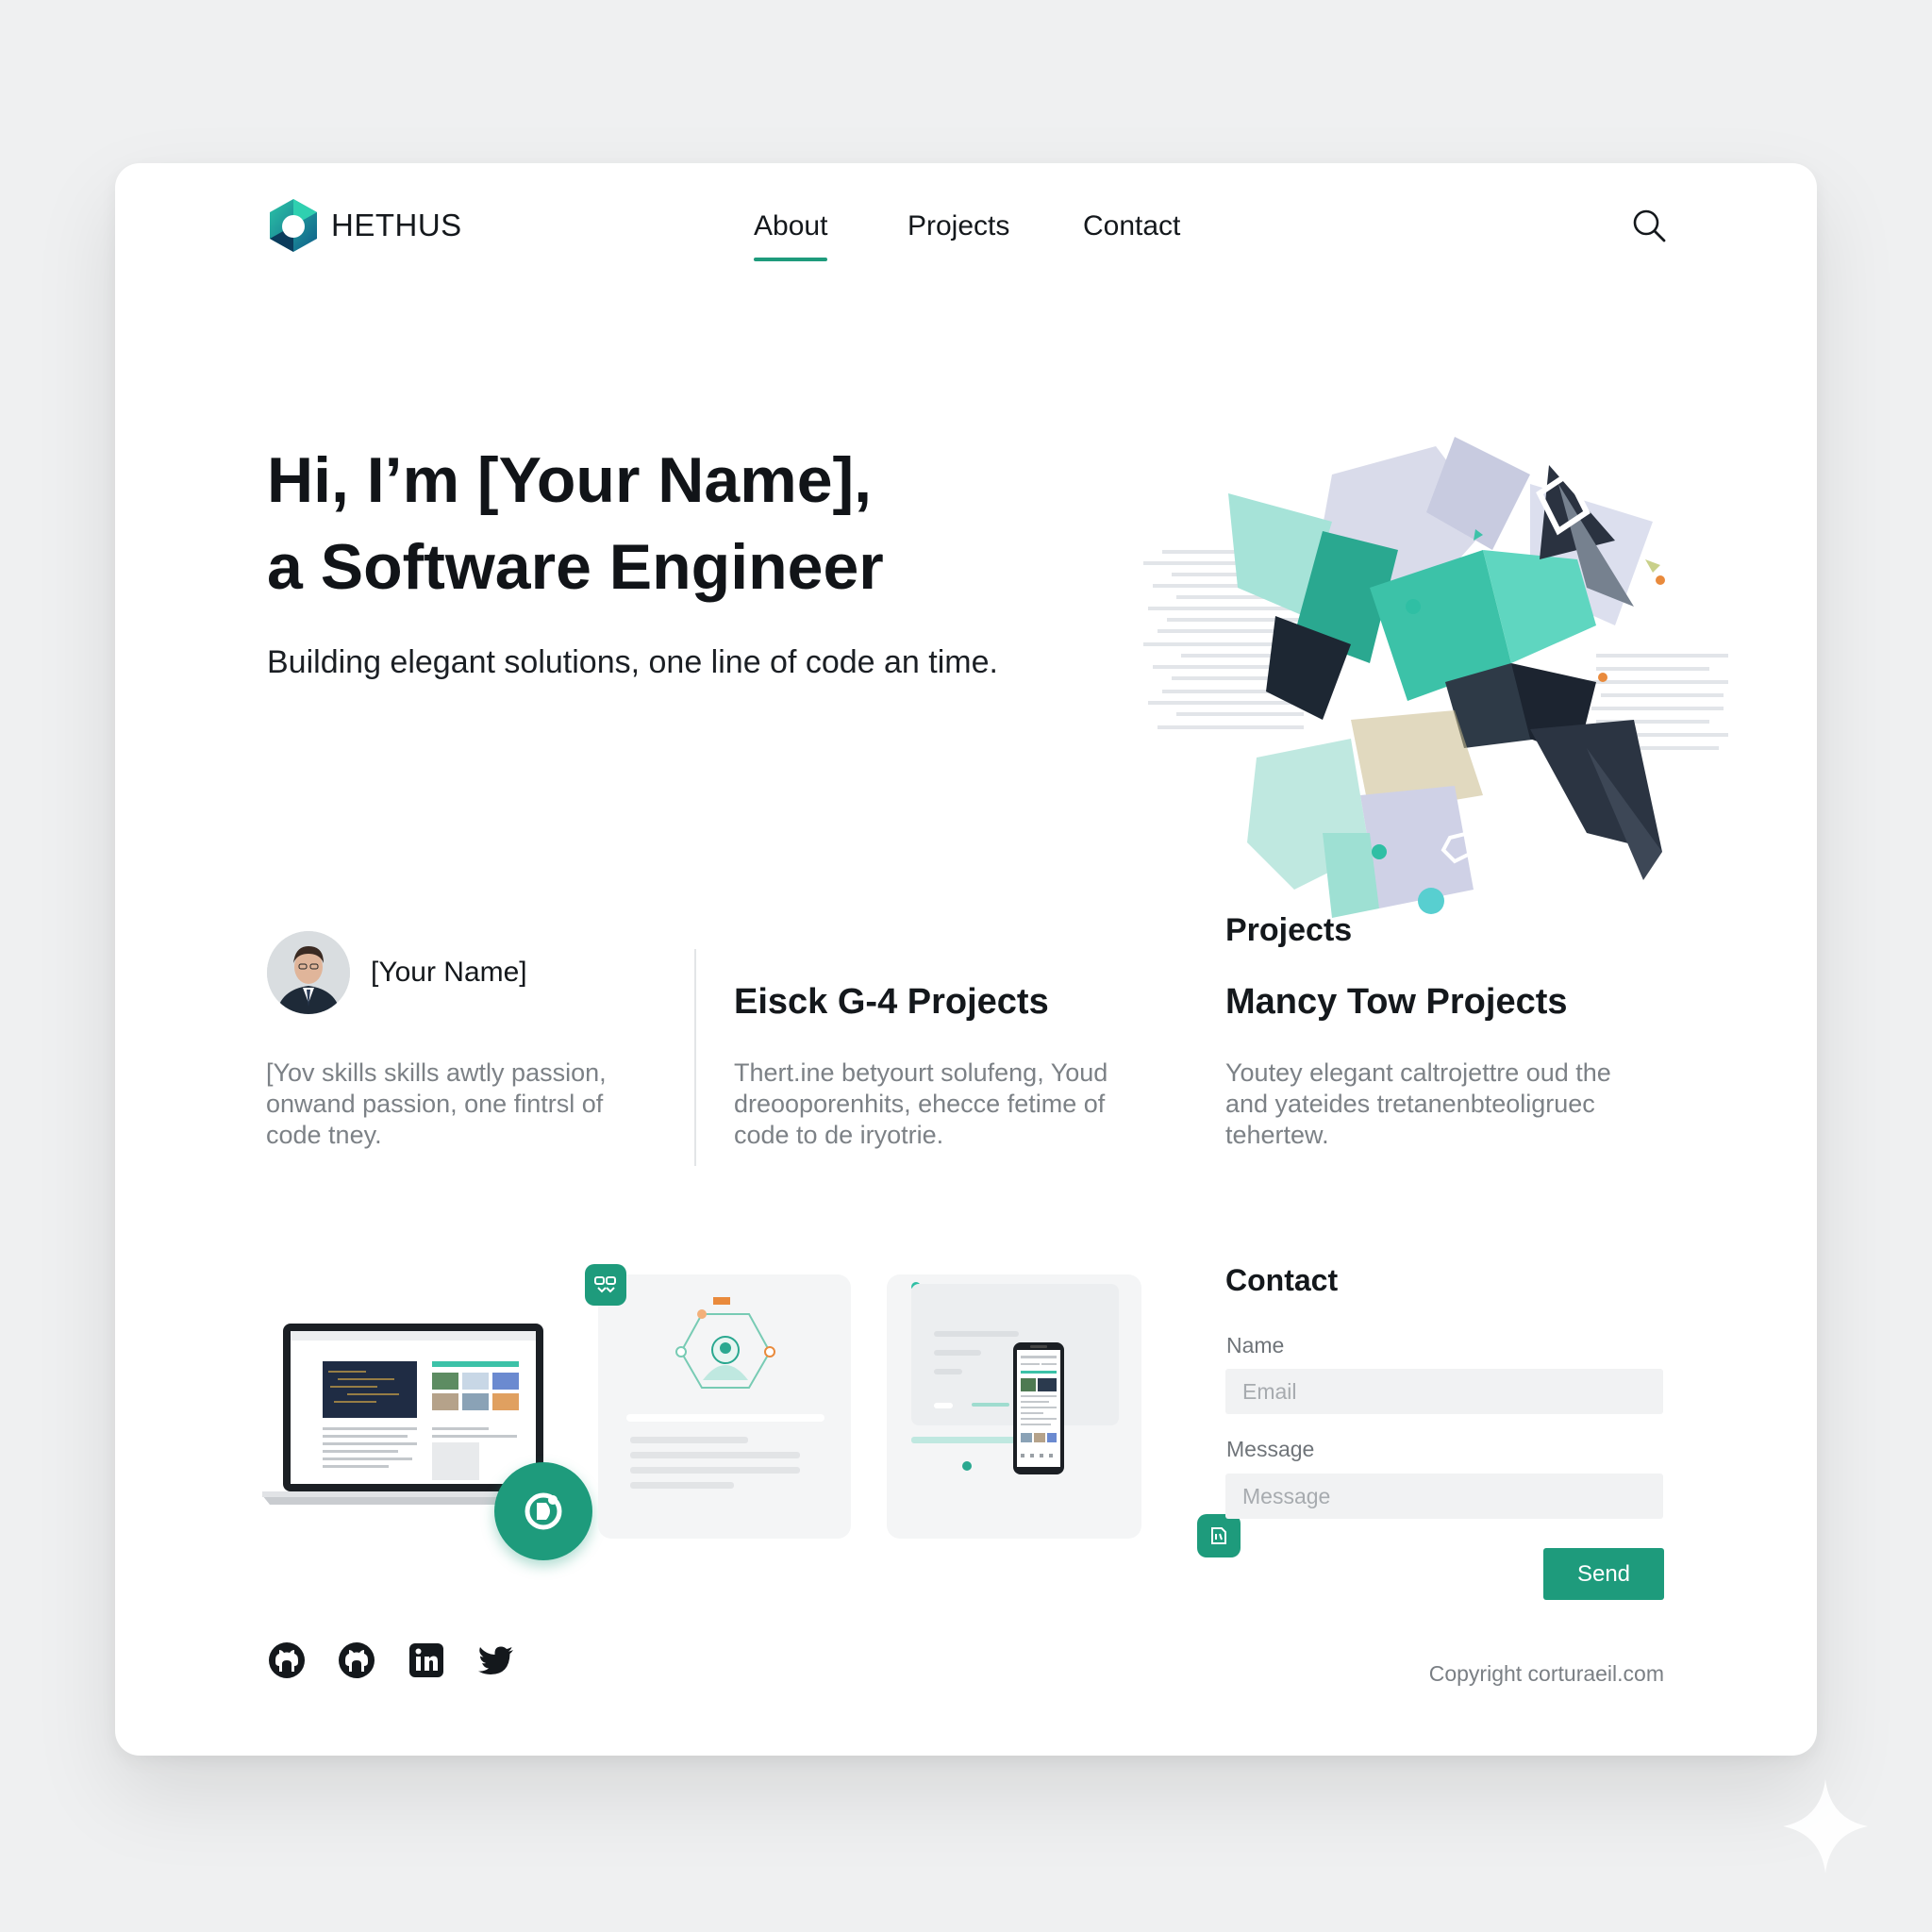 Image resolution: width=1932 pixels, height=1932 pixels. I want to click on name-label: Name, so click(1255, 1345).